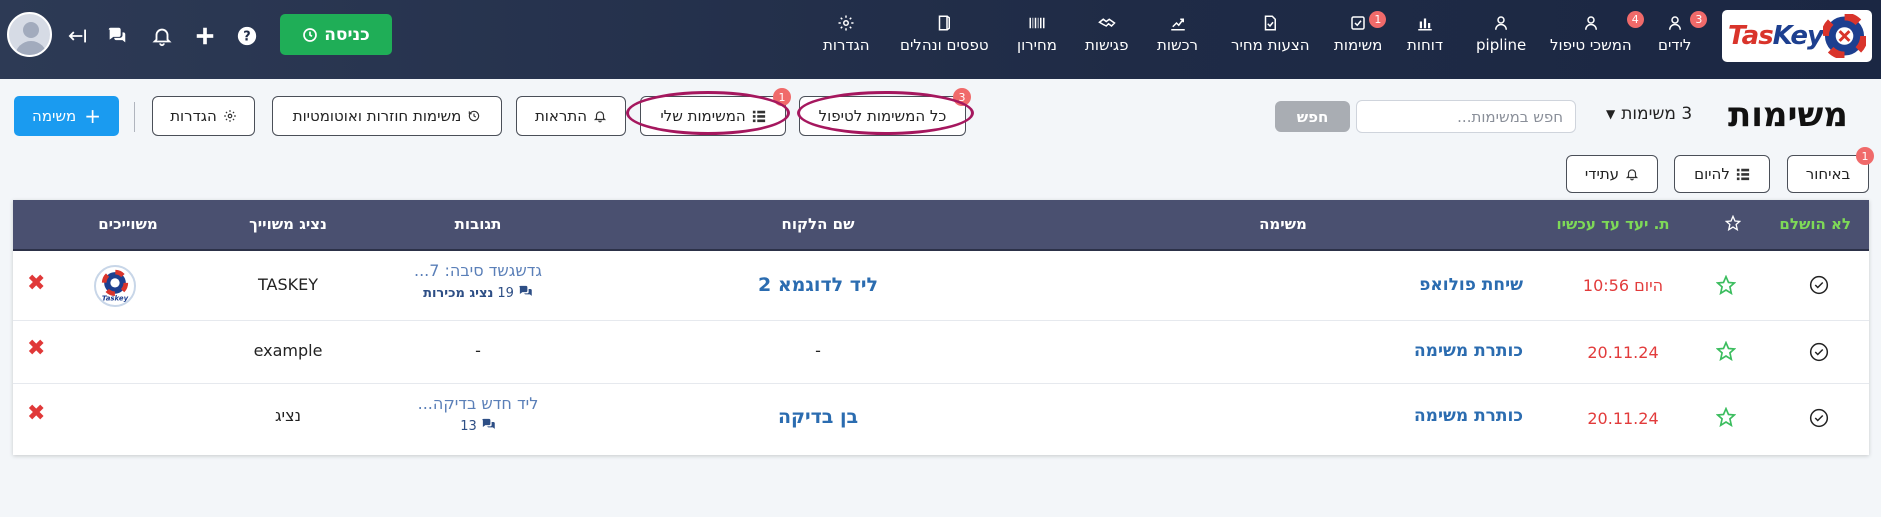 The height and width of the screenshot is (517, 1881). What do you see at coordinates (128, 224) in the screenshot?
I see `col-assignees: משוייכים` at bounding box center [128, 224].